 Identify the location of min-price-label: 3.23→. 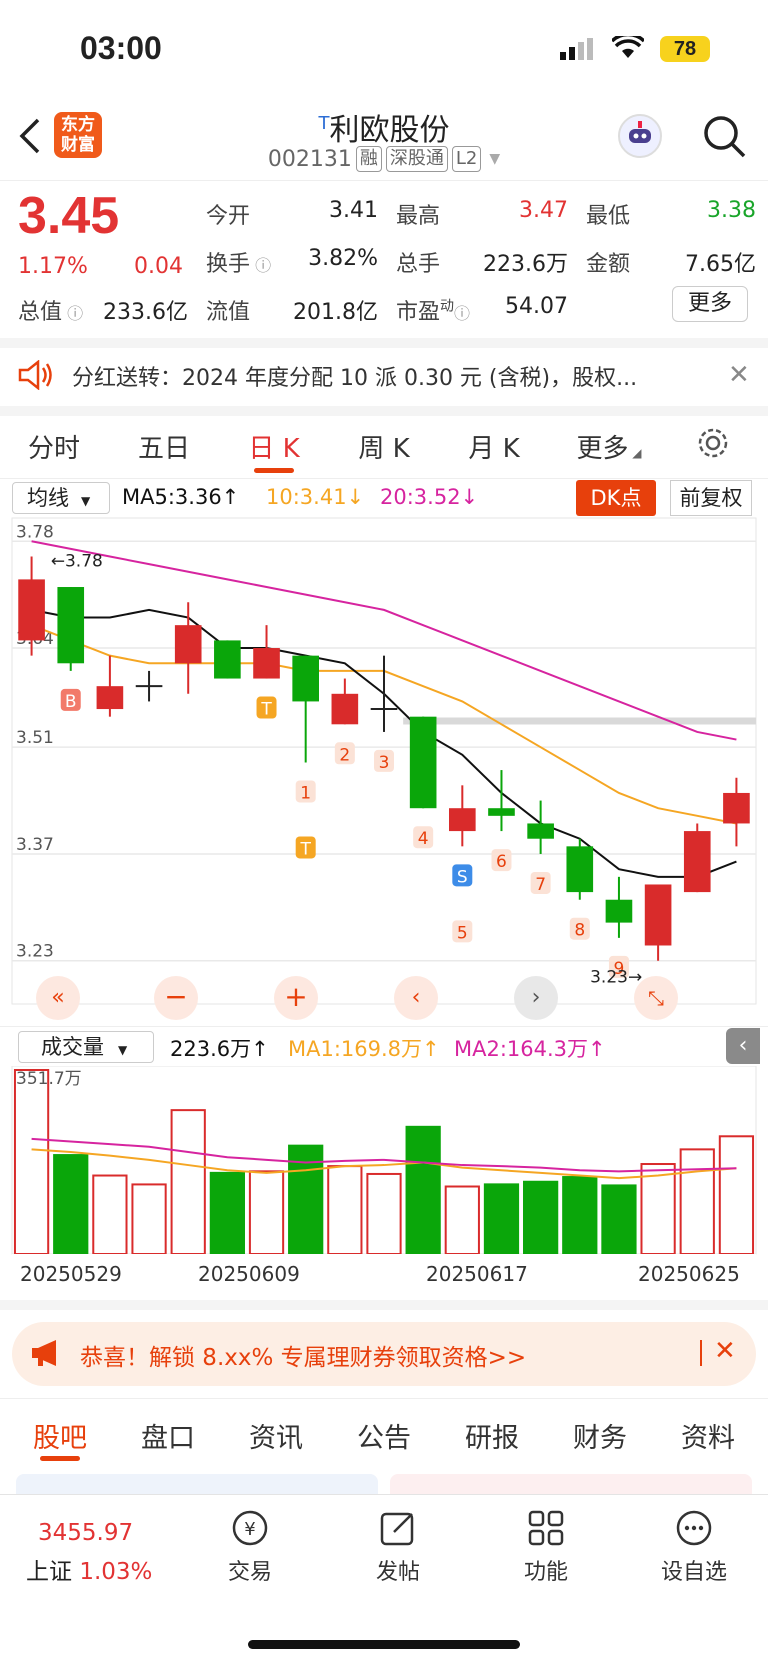
(616, 978).